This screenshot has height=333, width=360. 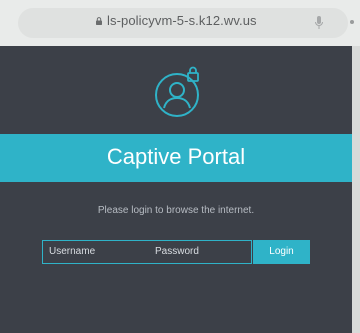 I want to click on title-banner: Captive Portal, so click(x=176, y=158).